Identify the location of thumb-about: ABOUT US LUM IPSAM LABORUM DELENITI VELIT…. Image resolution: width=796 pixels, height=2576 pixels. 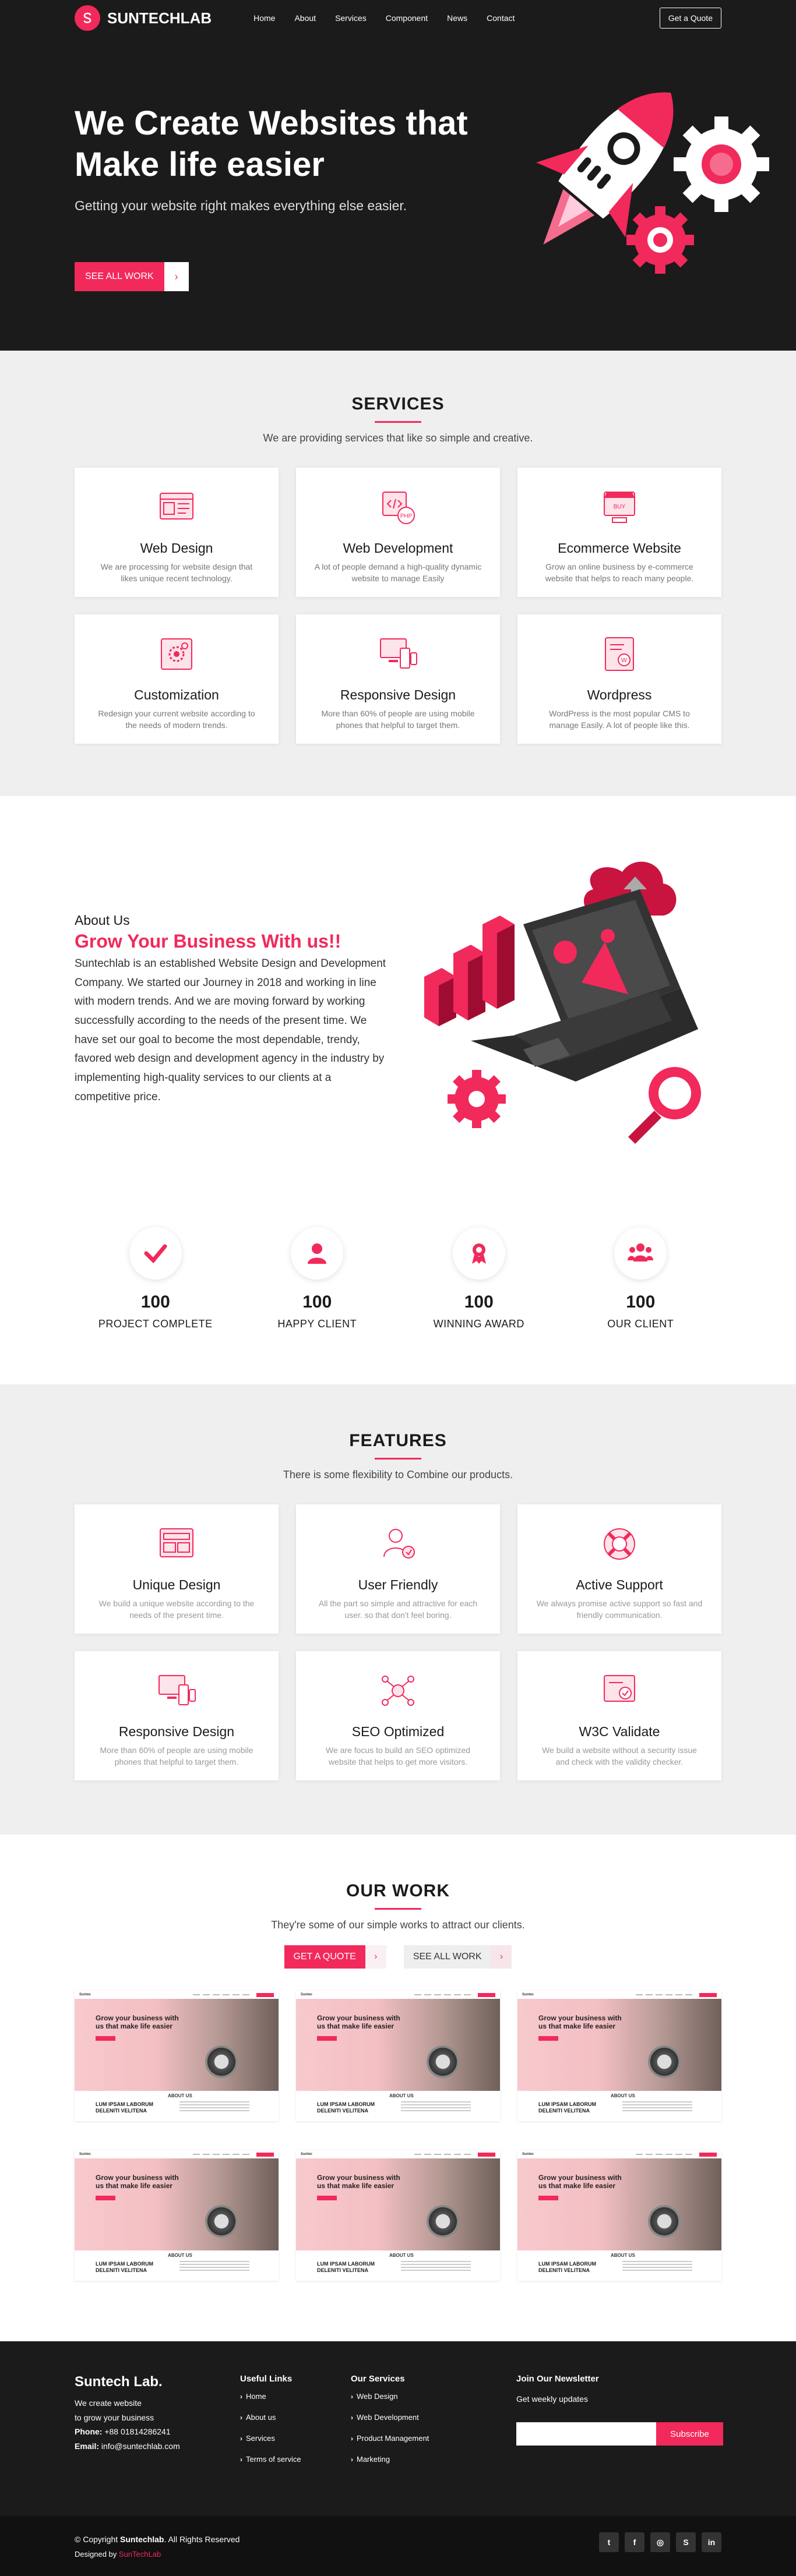
(398, 2106).